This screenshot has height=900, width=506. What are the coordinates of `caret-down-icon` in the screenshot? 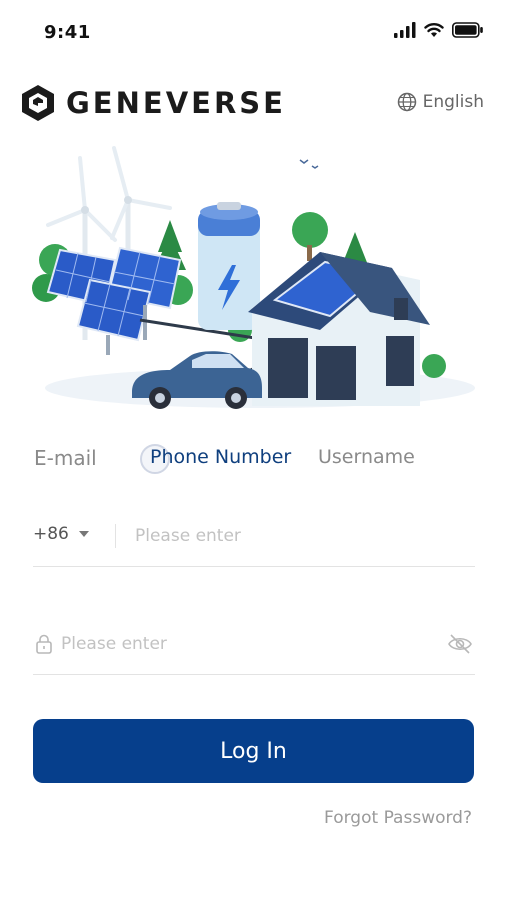 It's located at (83, 534).